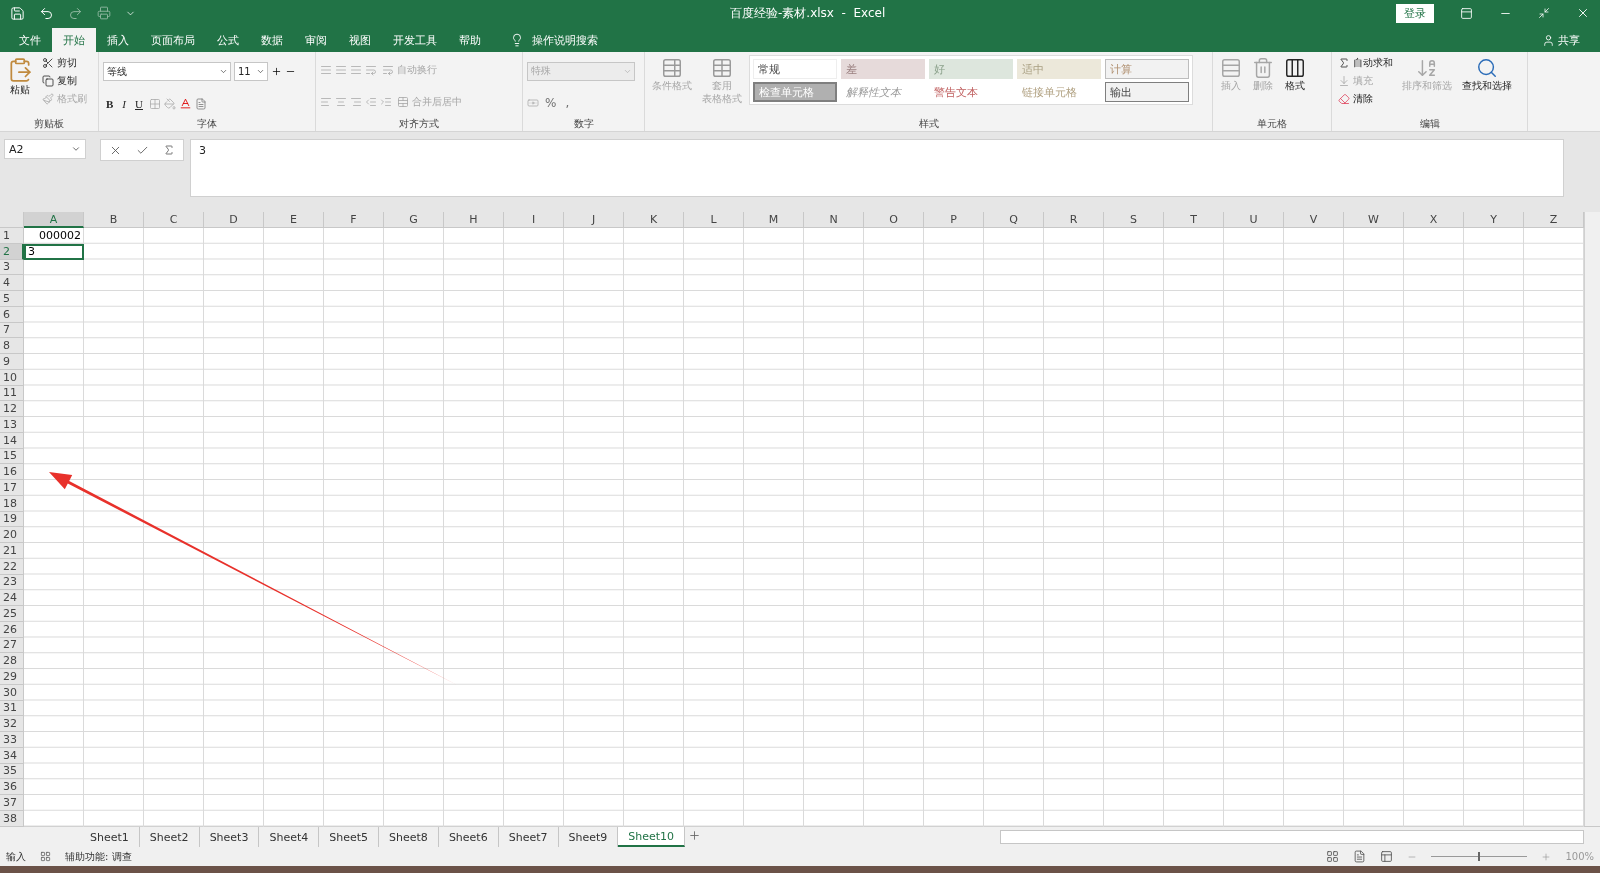  What do you see at coordinates (354, 220) in the screenshot?
I see `column-header: F` at bounding box center [354, 220].